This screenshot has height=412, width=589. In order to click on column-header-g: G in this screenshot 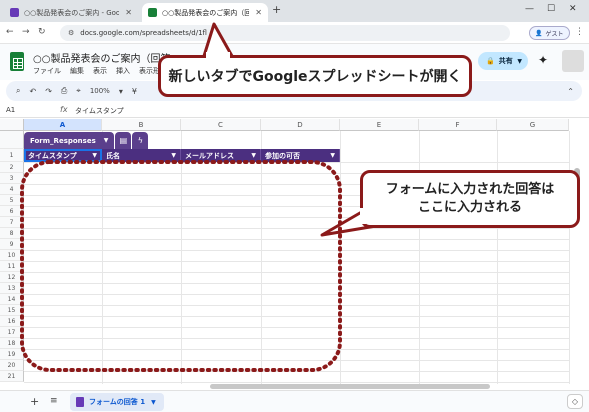, I will do `click(533, 125)`.